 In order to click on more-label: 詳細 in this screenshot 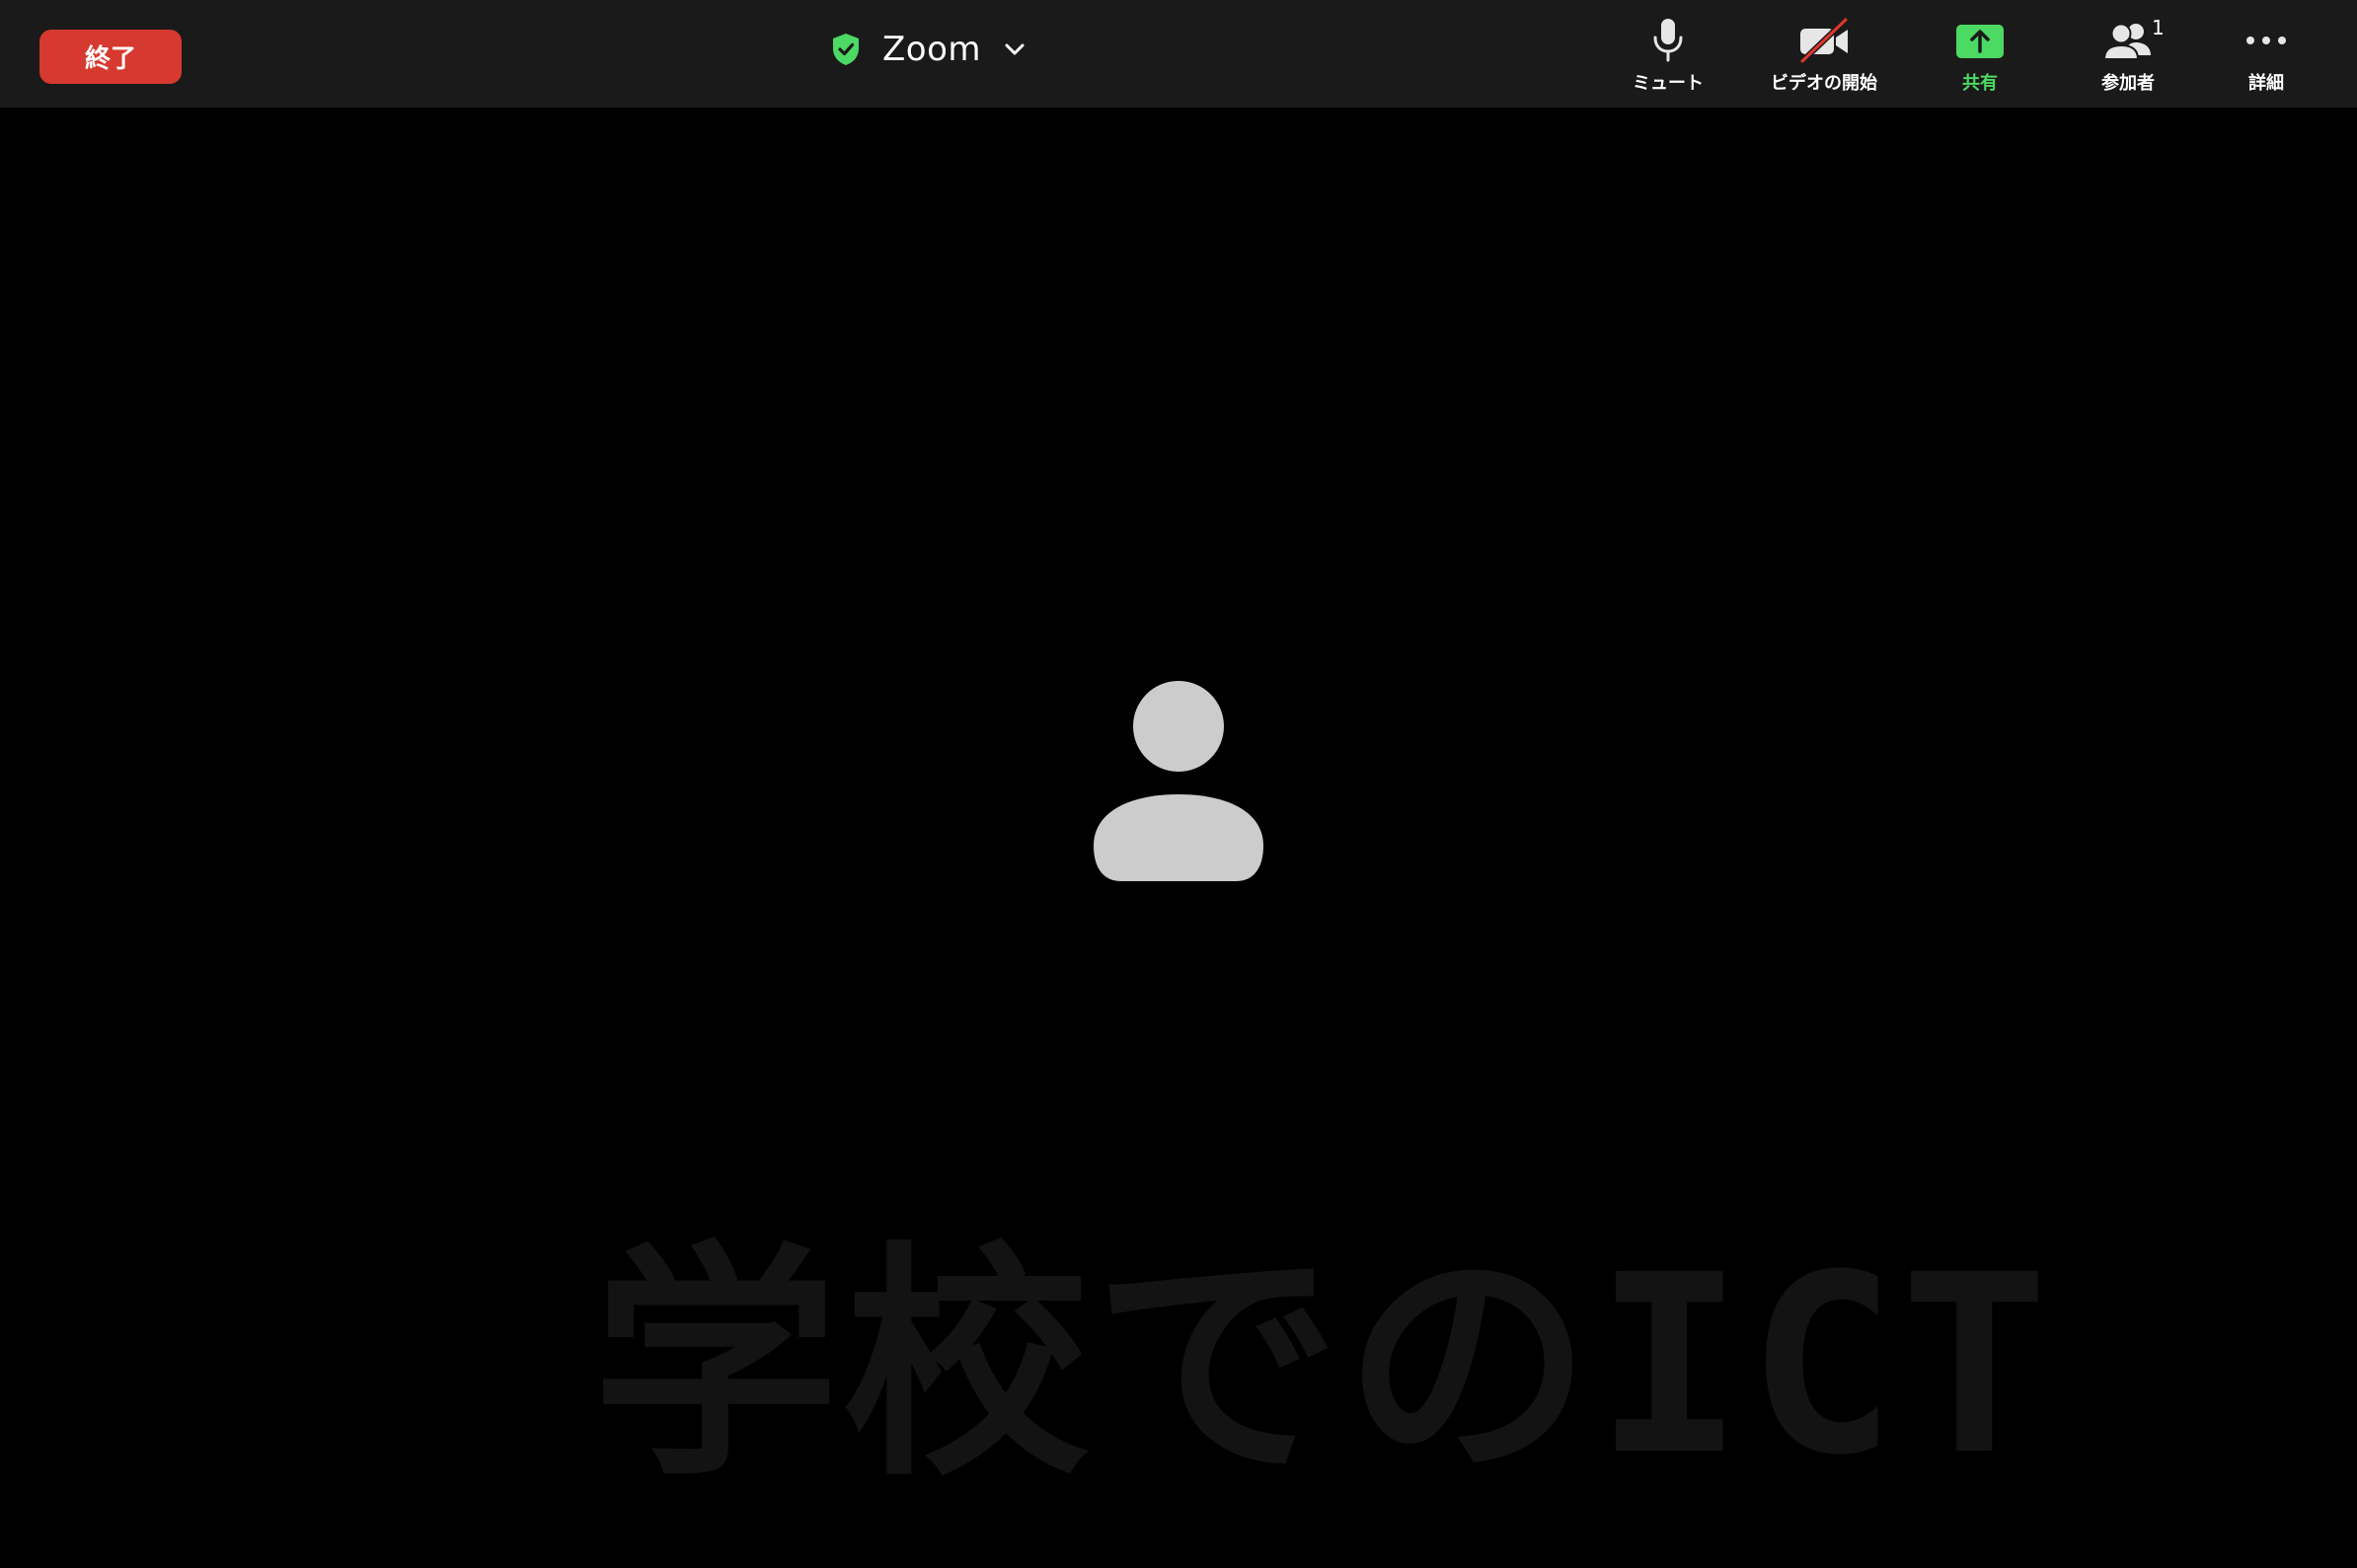, I will do `click(2266, 84)`.